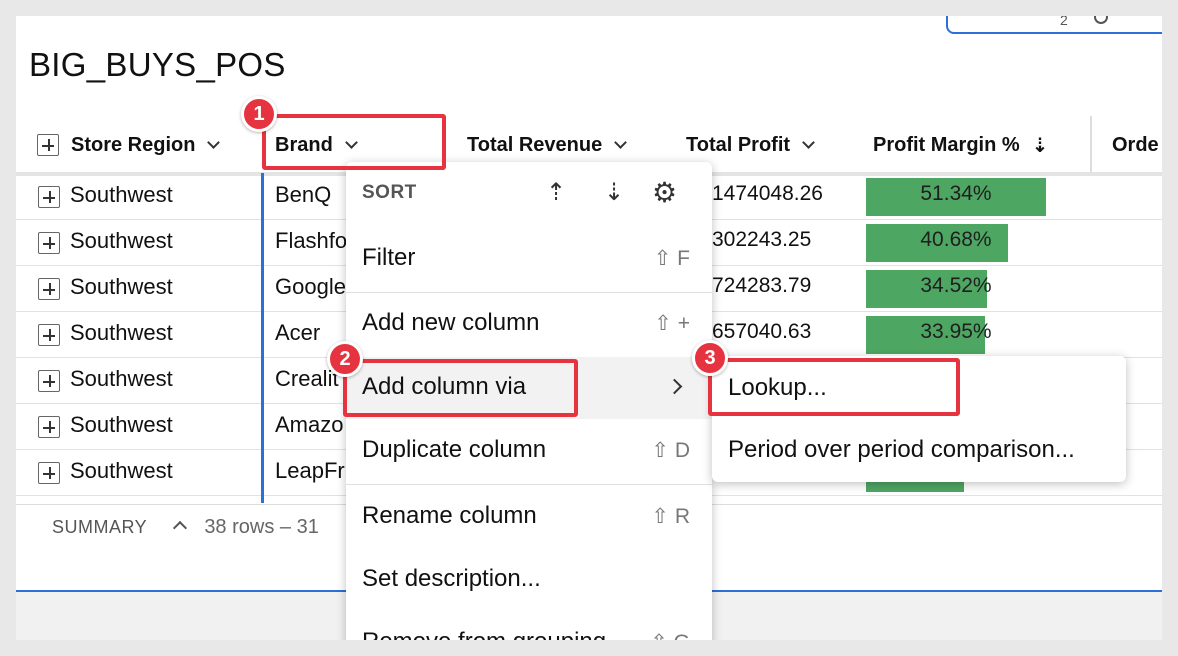 Image resolution: width=1178 pixels, height=656 pixels. Describe the element at coordinates (303, 194) in the screenshot. I see `cell-brand: BenQ` at that location.